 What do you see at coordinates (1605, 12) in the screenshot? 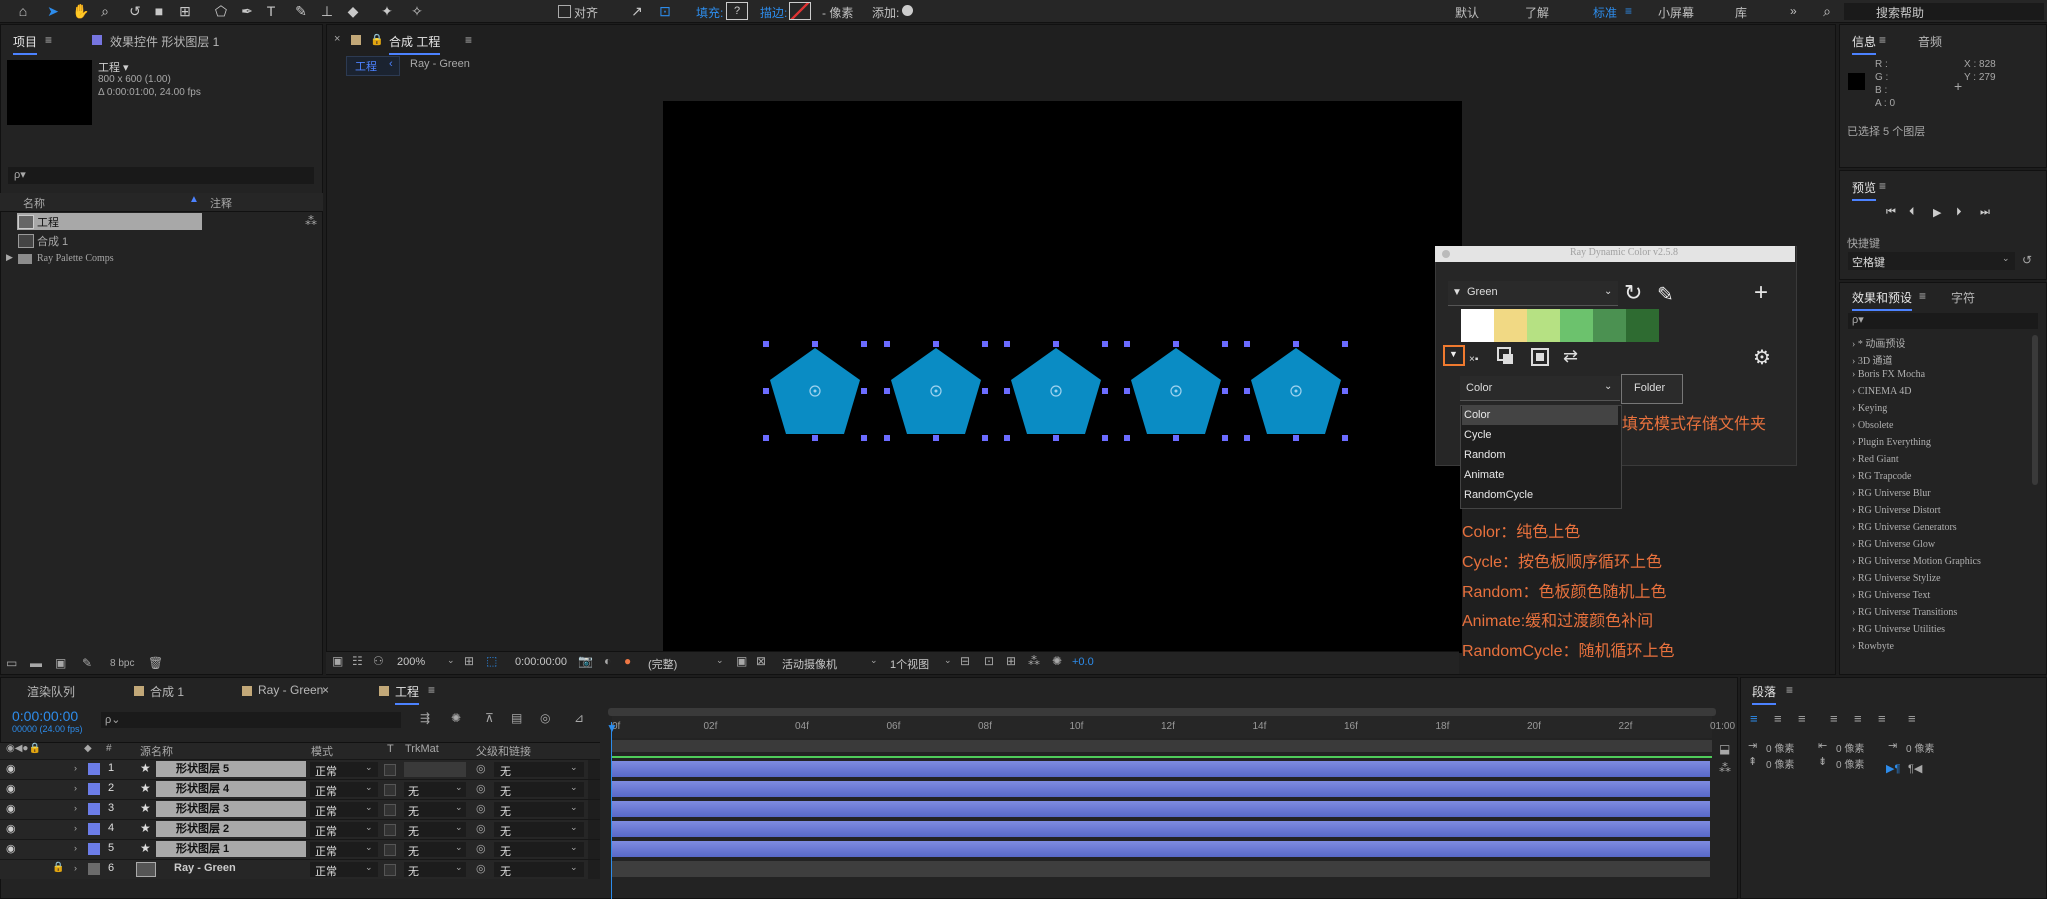
I see `workspace-standard: 标准` at bounding box center [1605, 12].